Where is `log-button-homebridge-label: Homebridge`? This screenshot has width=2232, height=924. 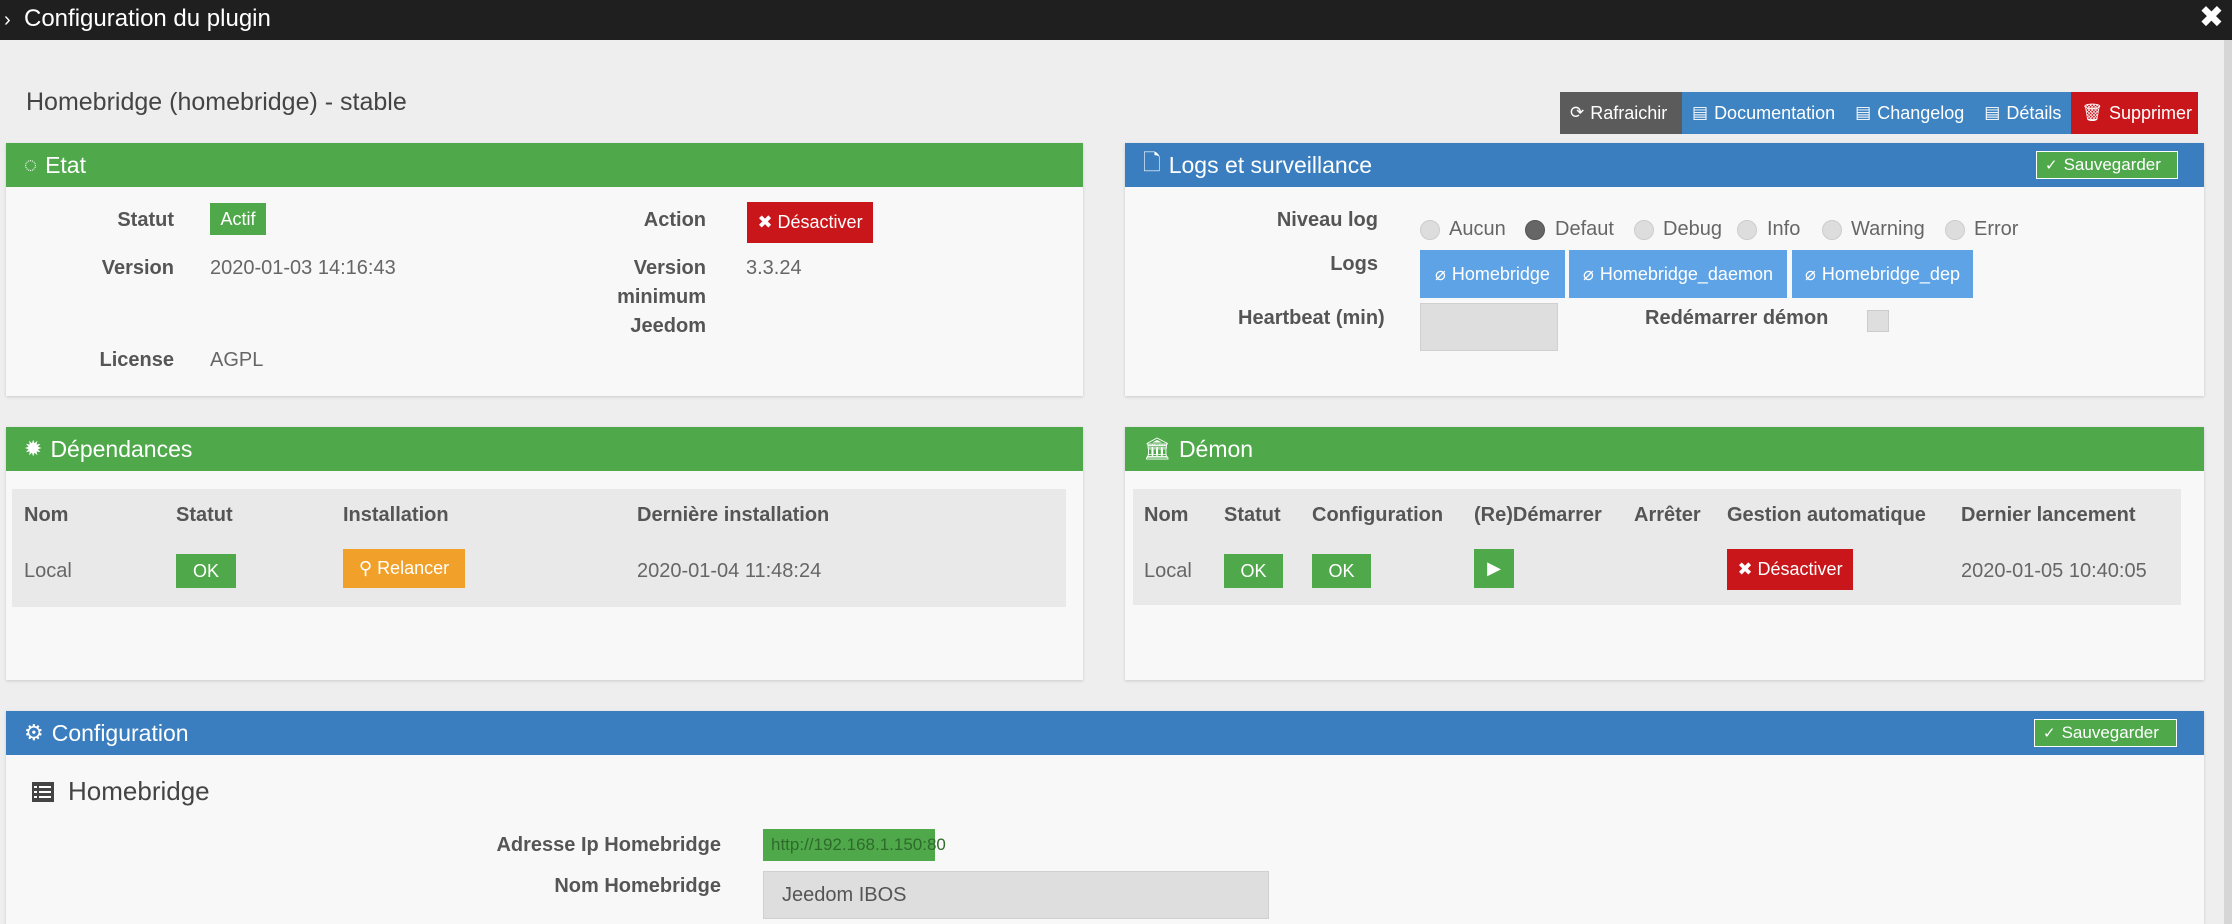 log-button-homebridge-label: Homebridge is located at coordinates (1500, 273).